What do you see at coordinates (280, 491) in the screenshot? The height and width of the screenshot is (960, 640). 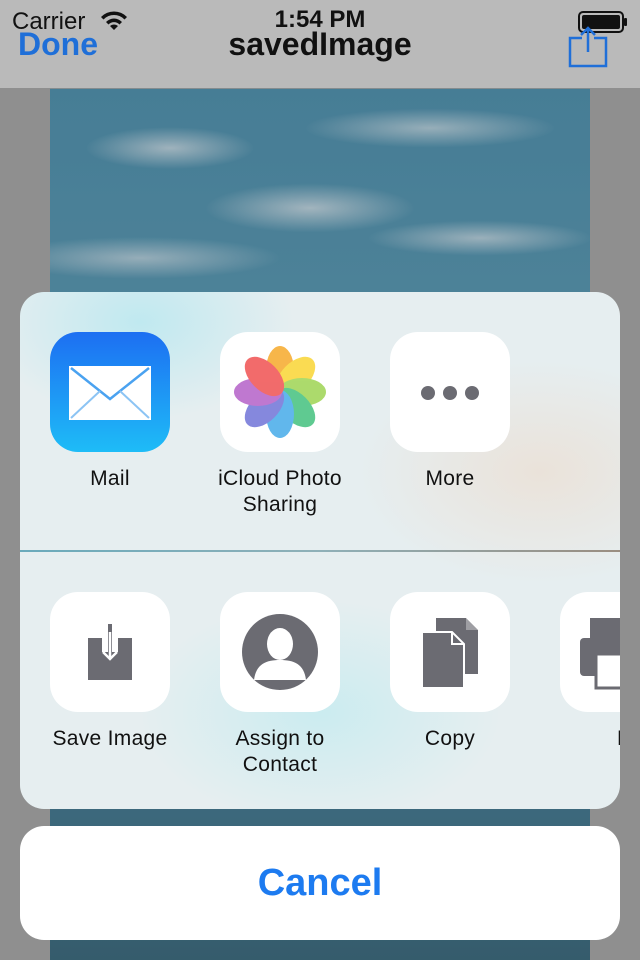 I see `share-app-label: iCloud Photo Sharing` at bounding box center [280, 491].